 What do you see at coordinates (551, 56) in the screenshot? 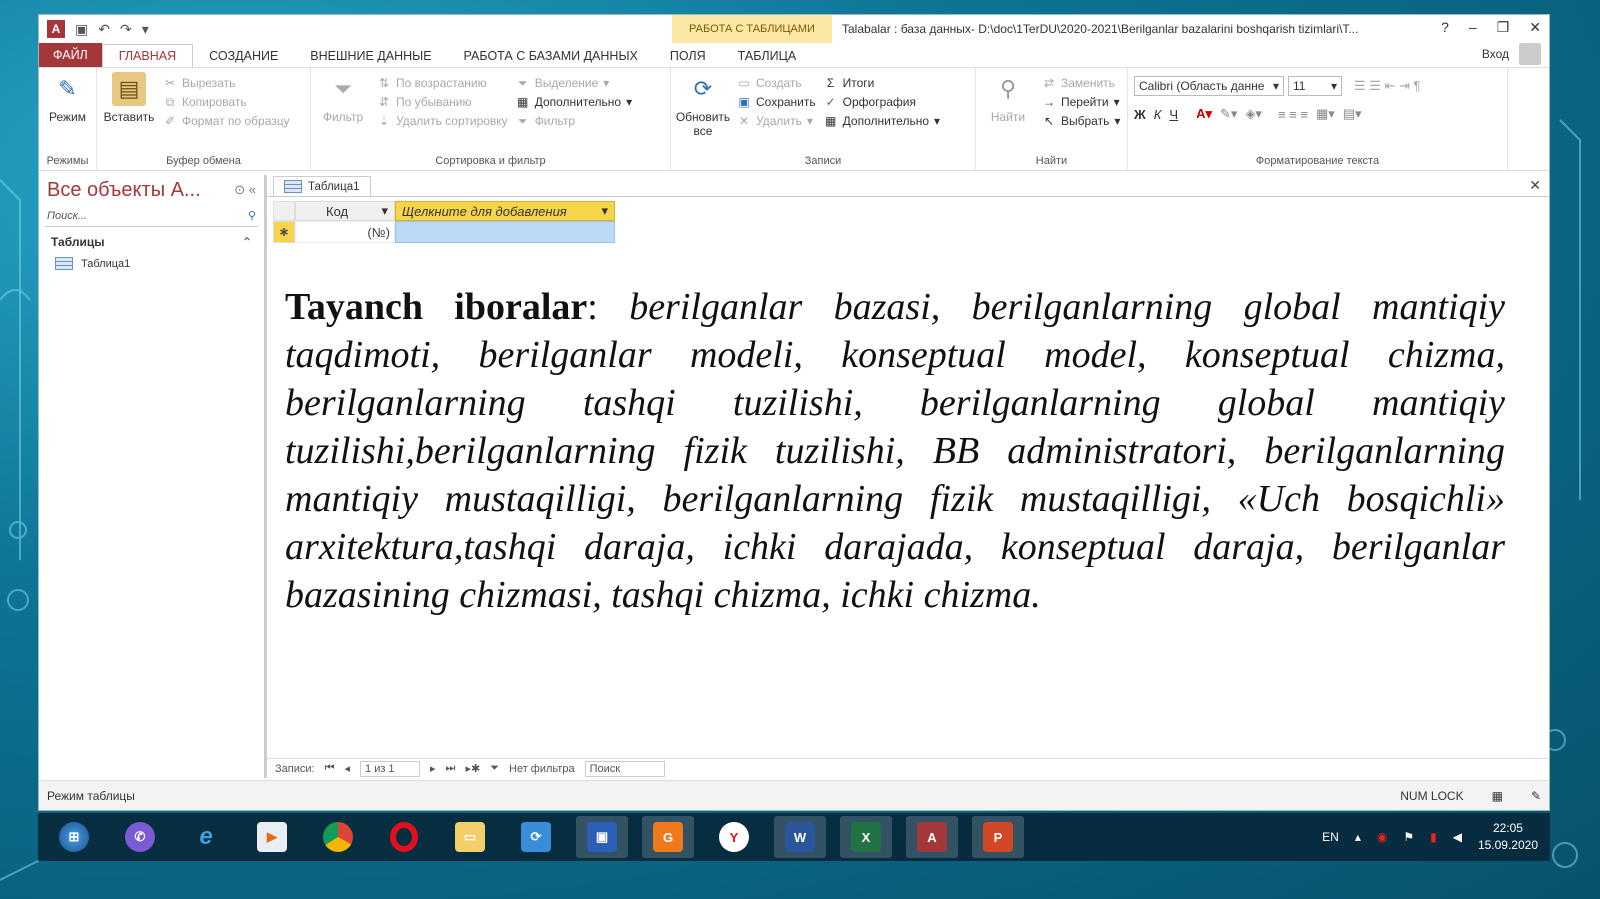
I see `tab-database-tools: РАБОТА С БАЗАМИ ДАННЫХ` at bounding box center [551, 56].